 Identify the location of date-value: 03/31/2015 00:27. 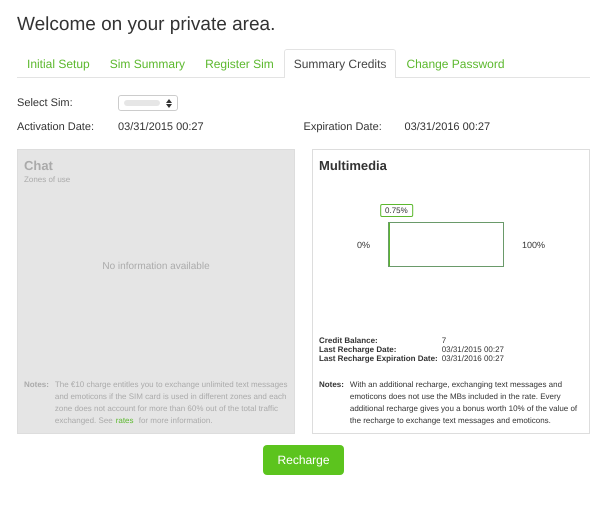
(161, 127).